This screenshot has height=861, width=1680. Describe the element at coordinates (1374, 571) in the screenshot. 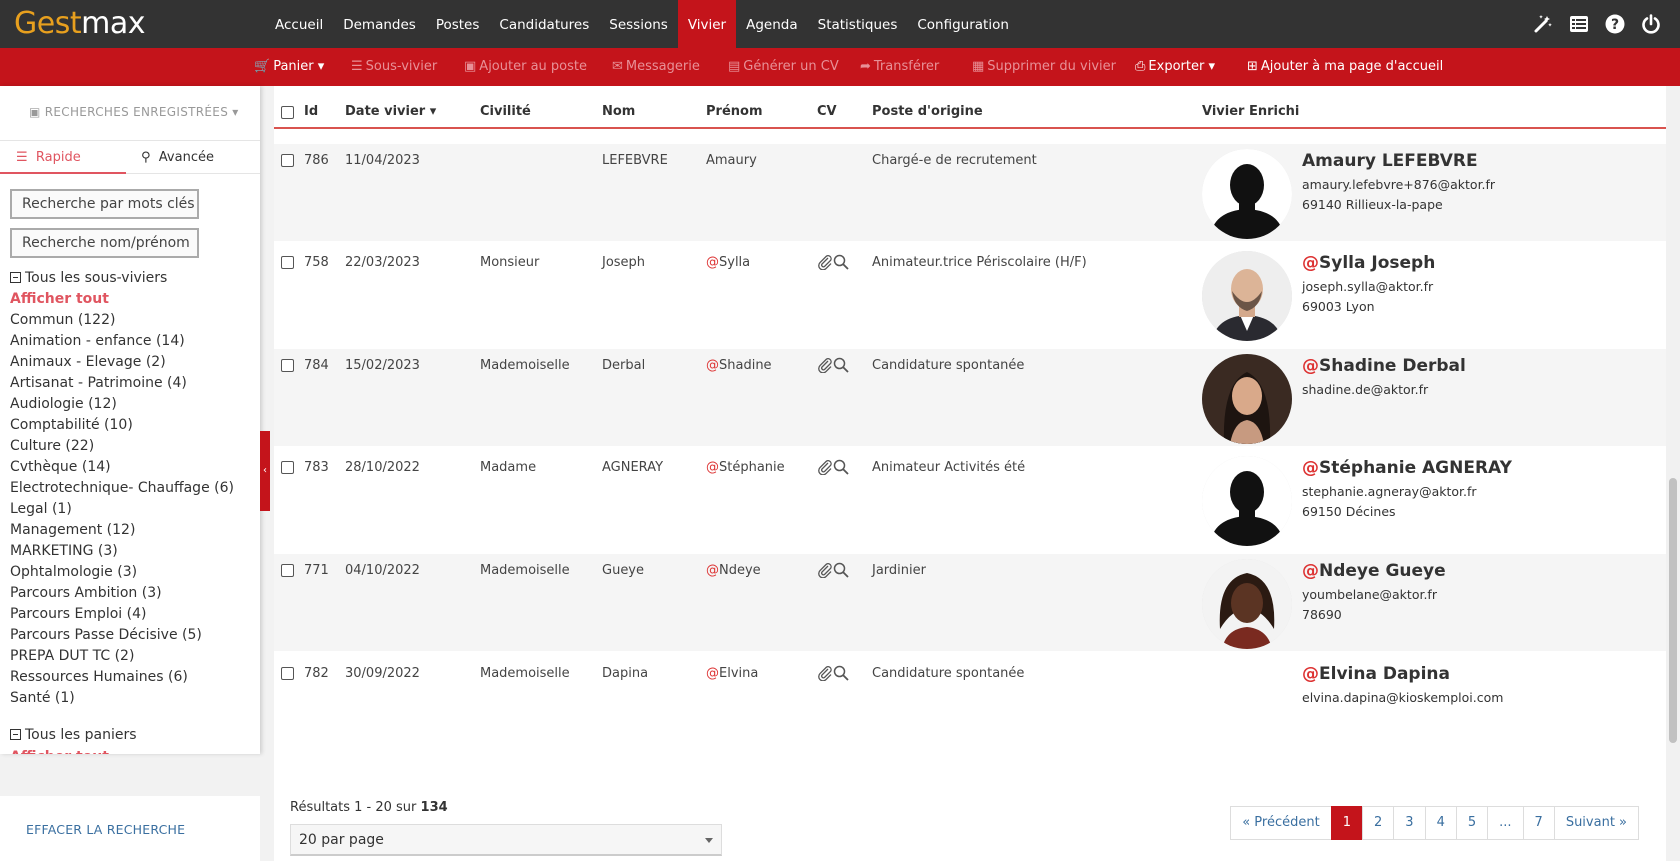

I see `enrichi-name: @Ndeye Gueye` at that location.